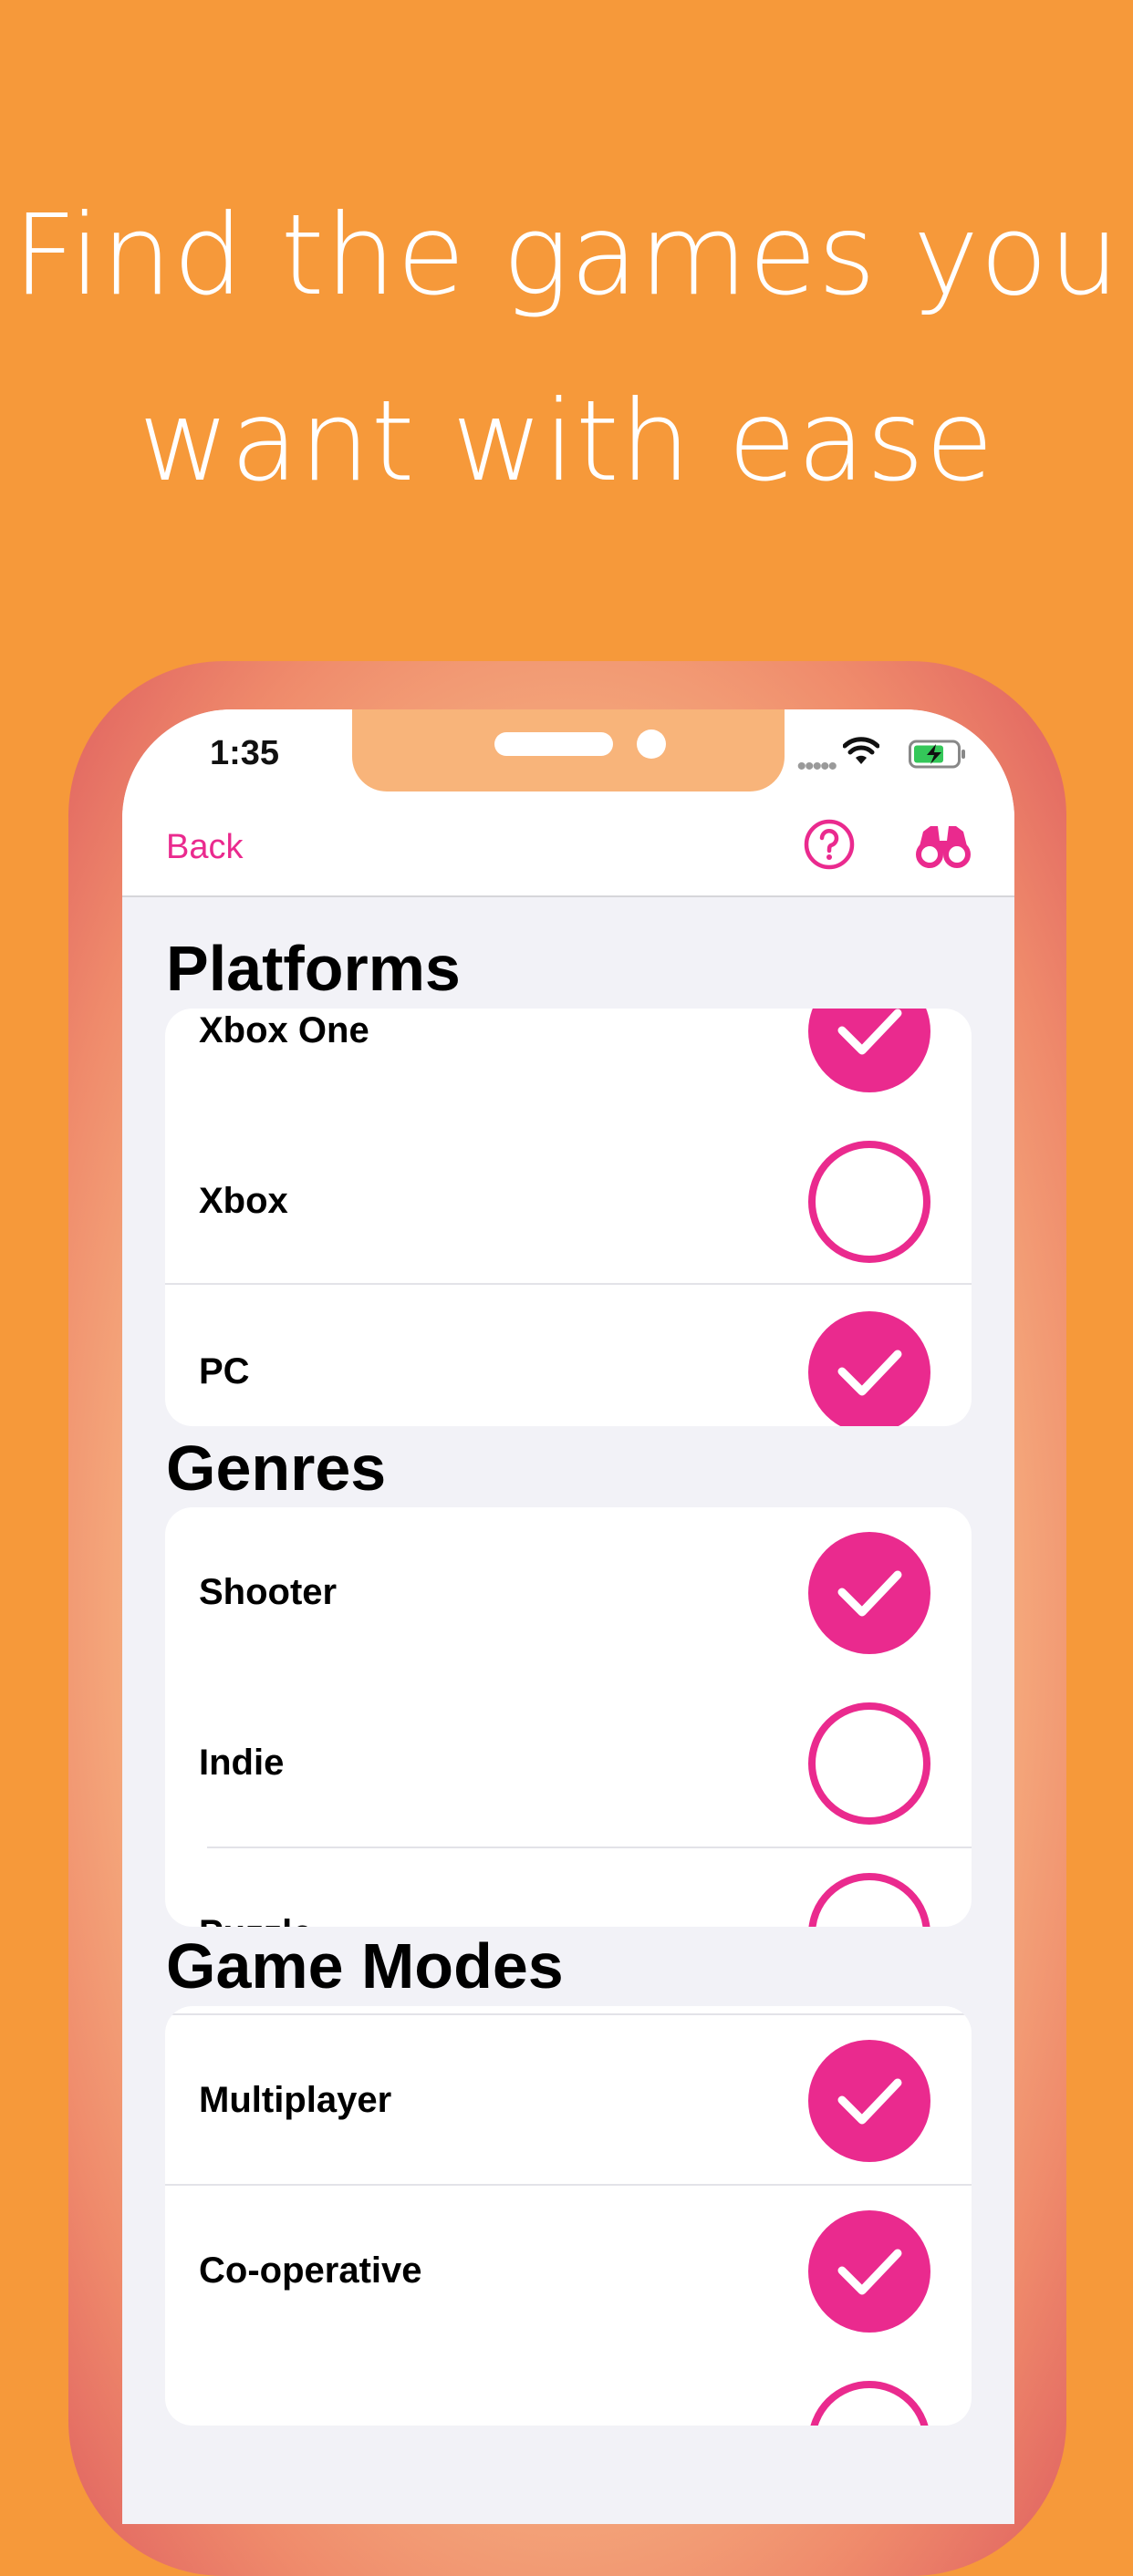  I want to click on battery-icon, so click(937, 754).